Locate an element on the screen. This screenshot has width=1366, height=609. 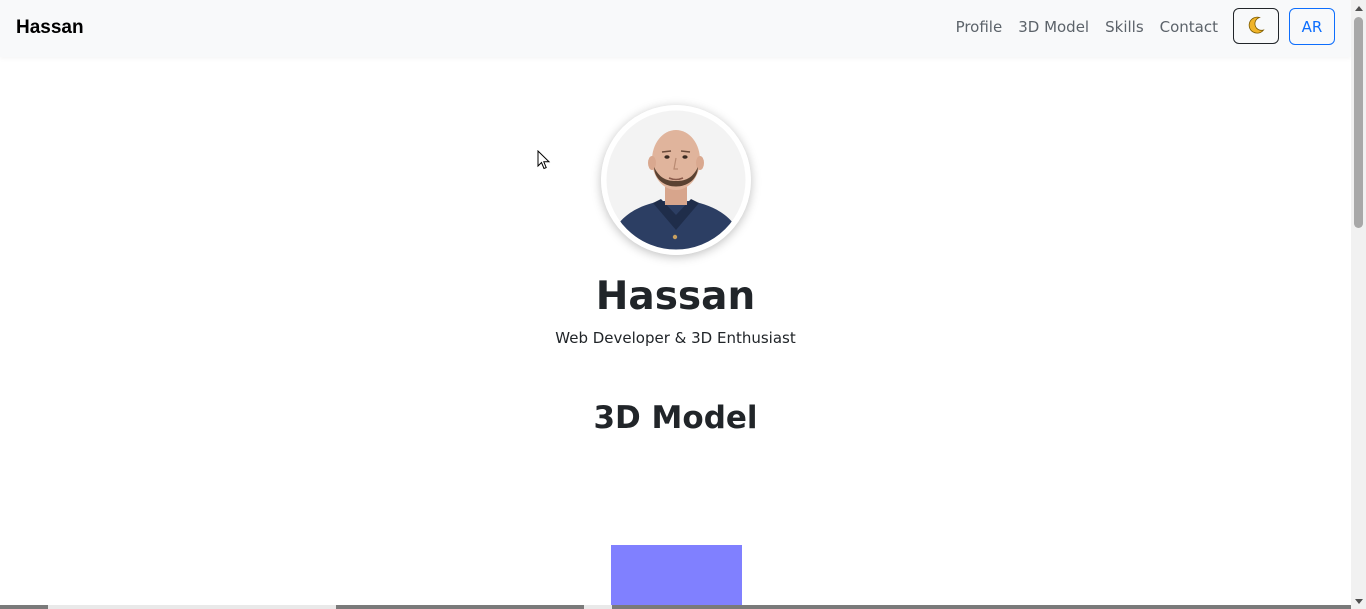
avatar-photo is located at coordinates (676, 180).